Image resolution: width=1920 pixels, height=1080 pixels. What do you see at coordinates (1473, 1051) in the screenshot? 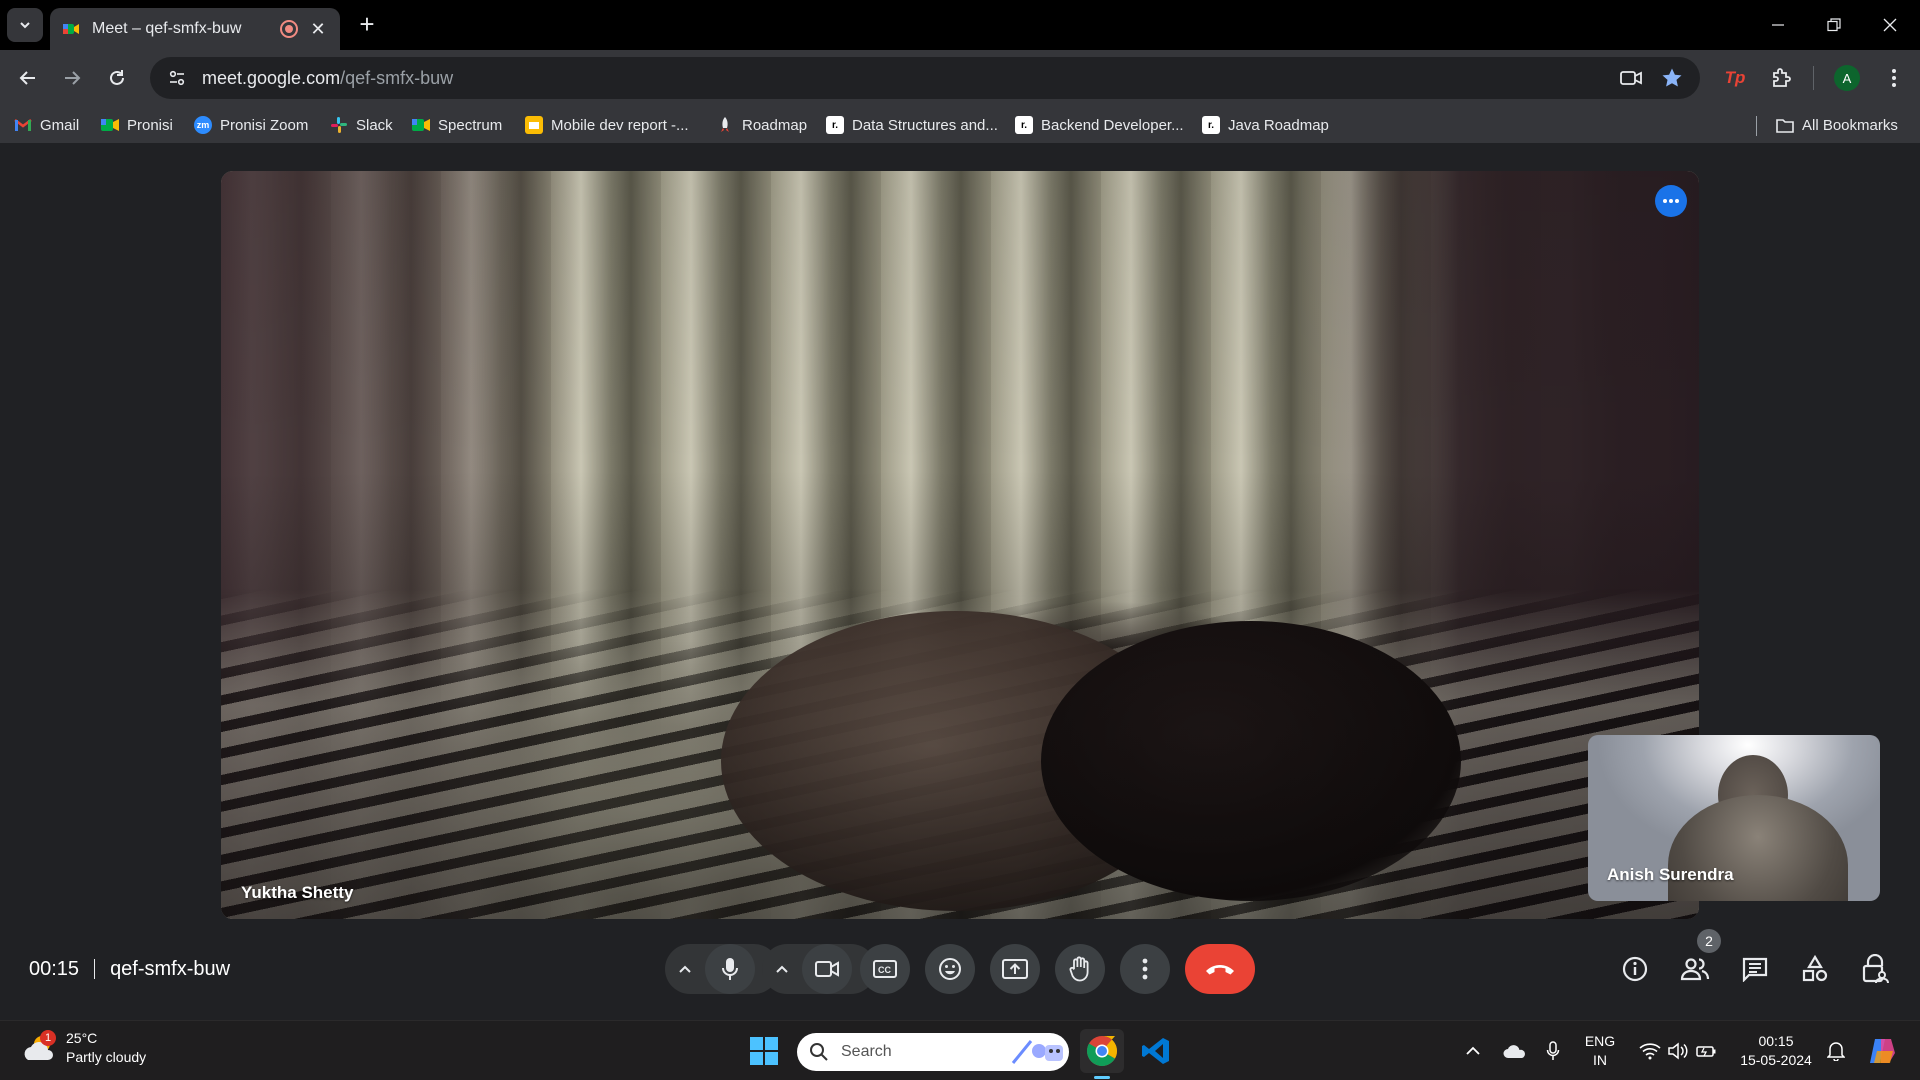
I see `show-hidden-icons-button` at bounding box center [1473, 1051].